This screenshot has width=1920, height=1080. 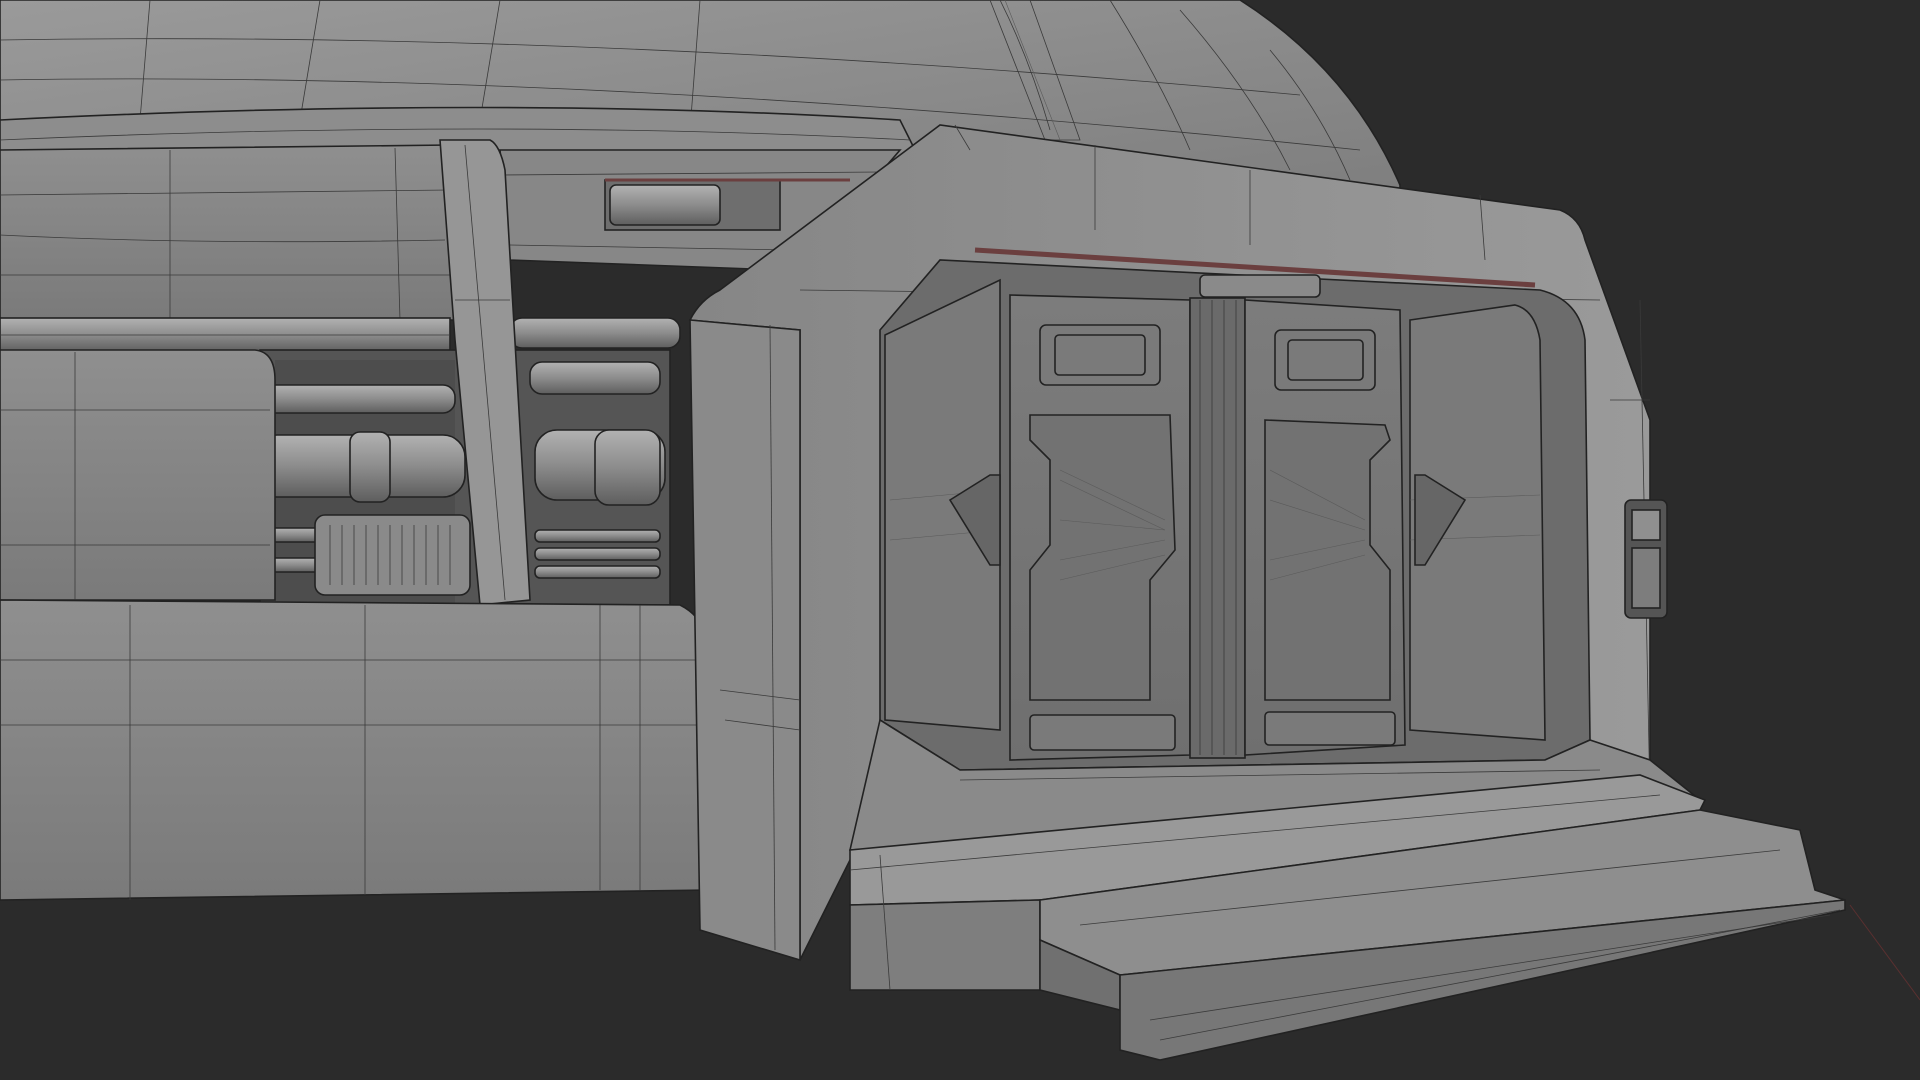 I want to click on door-leaf-right, so click(x=1325, y=527).